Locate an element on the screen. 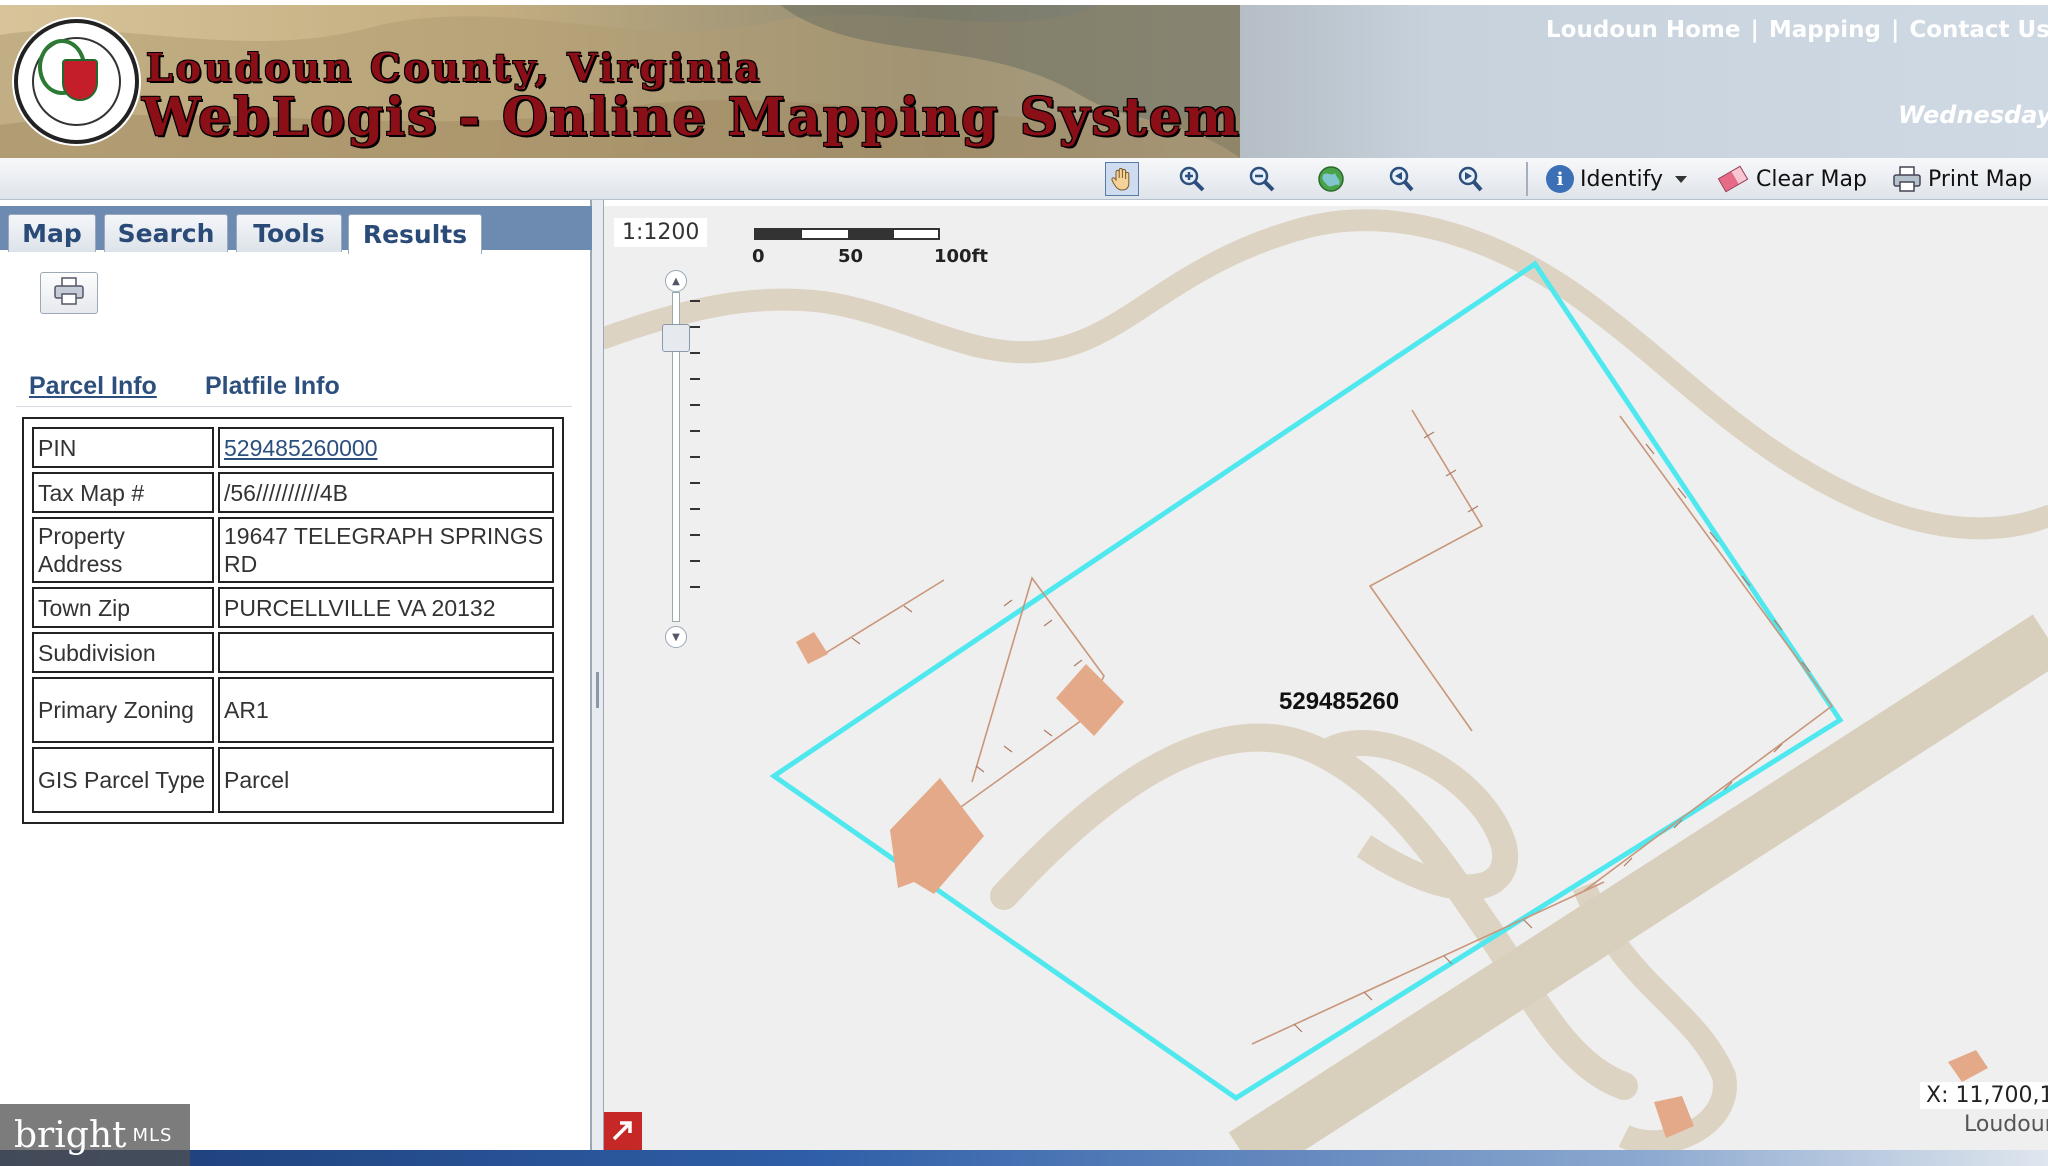 Image resolution: width=2048 pixels, height=1166 pixels. table-row: Town Zip PURCELLVILLE VA 20132 is located at coordinates (293, 607).